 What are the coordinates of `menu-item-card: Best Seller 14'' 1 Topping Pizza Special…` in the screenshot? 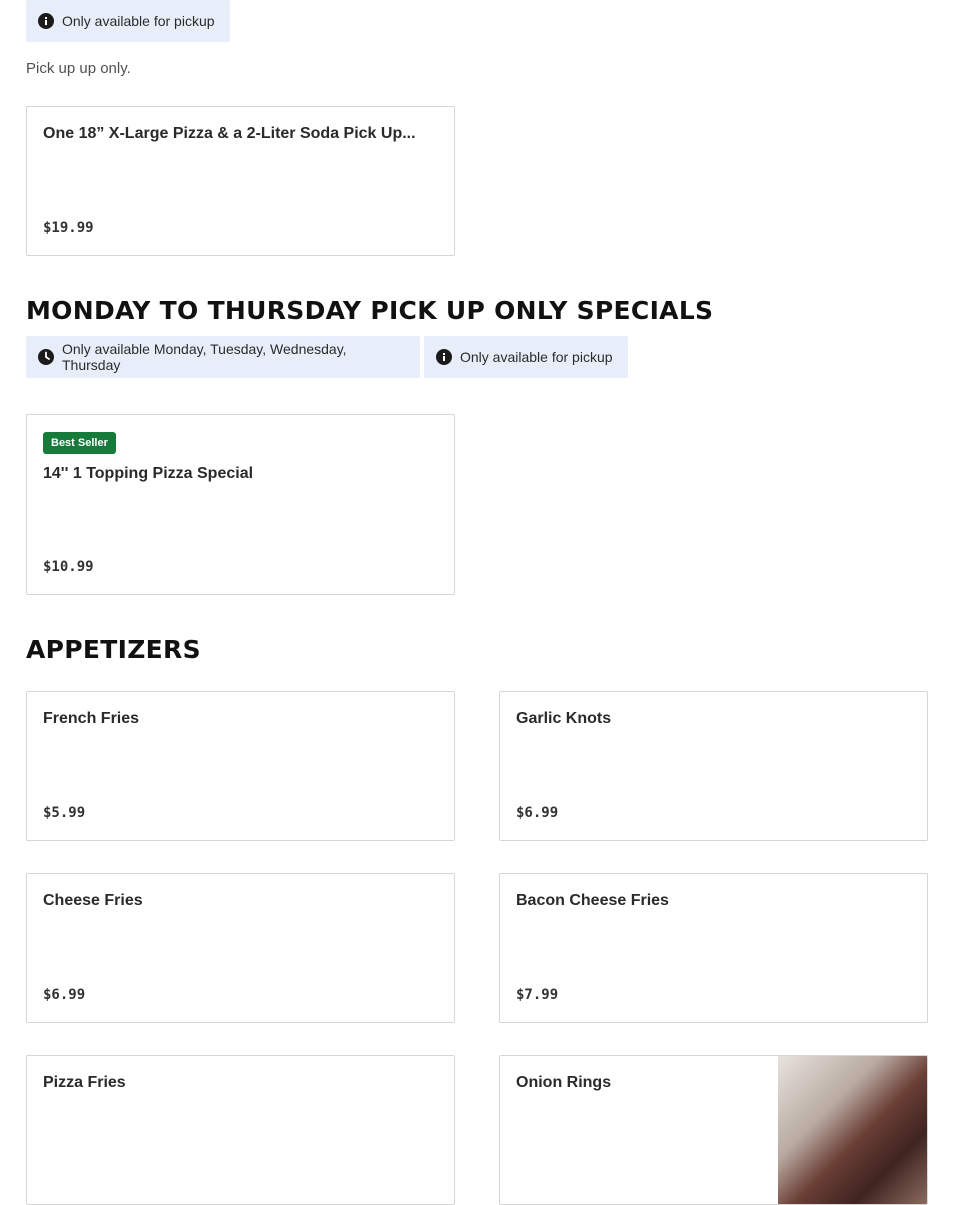 It's located at (240, 504).